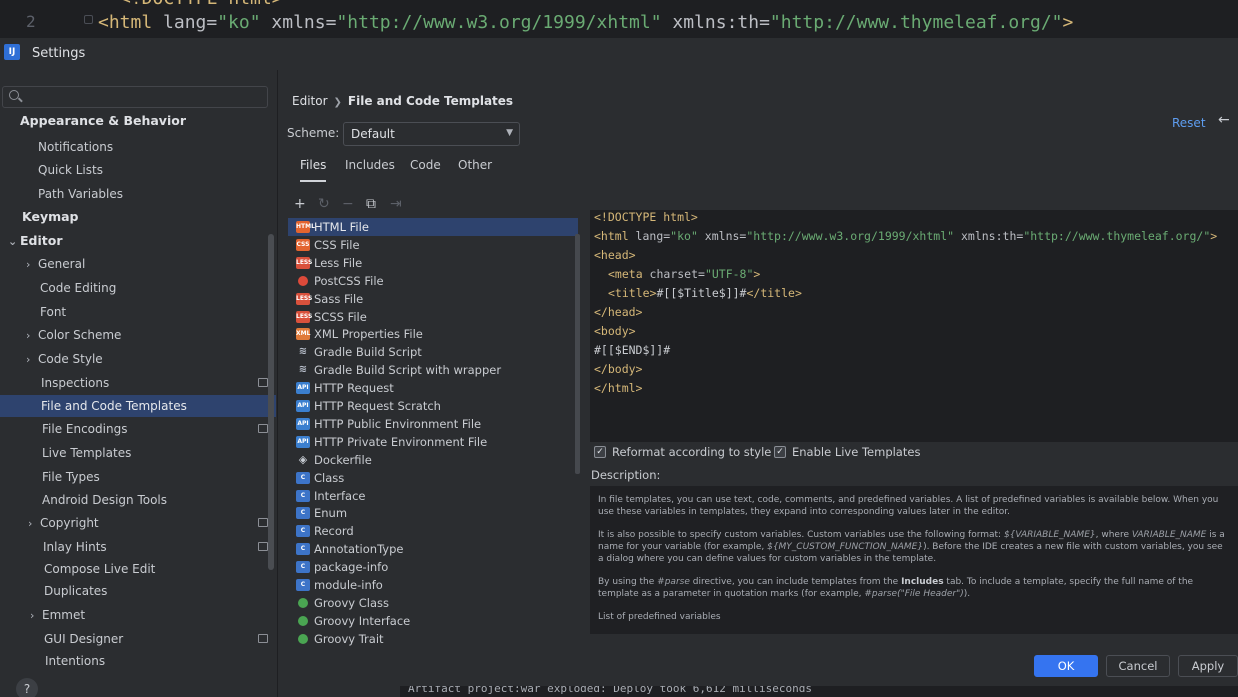 Image resolution: width=1238 pixels, height=697 pixels. What do you see at coordinates (154, 312) in the screenshot?
I see `sidebar-item: Font` at bounding box center [154, 312].